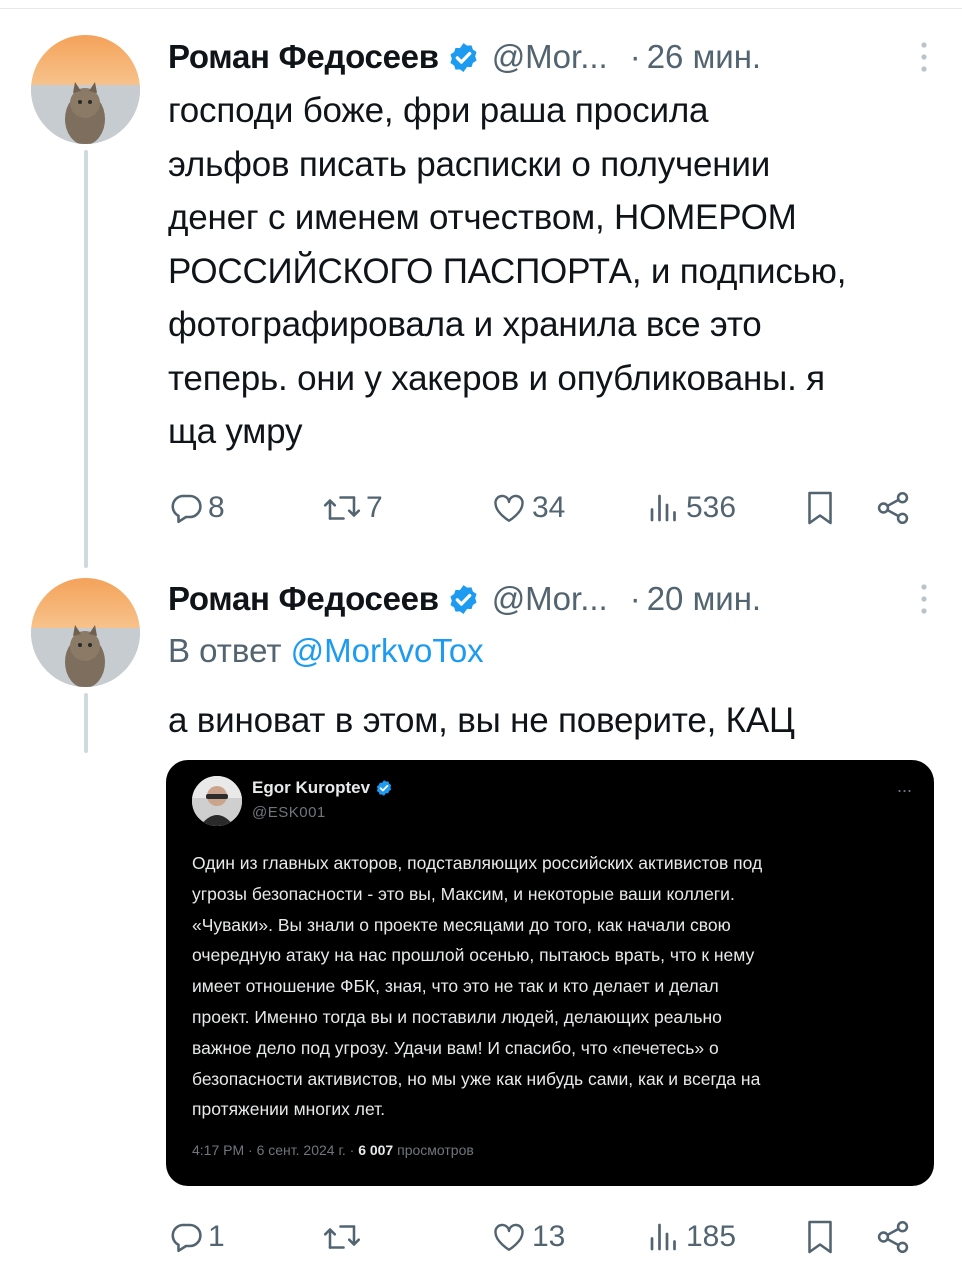 The image size is (962, 1280). Describe the element at coordinates (481, 8) in the screenshot. I see `top-divider` at that location.